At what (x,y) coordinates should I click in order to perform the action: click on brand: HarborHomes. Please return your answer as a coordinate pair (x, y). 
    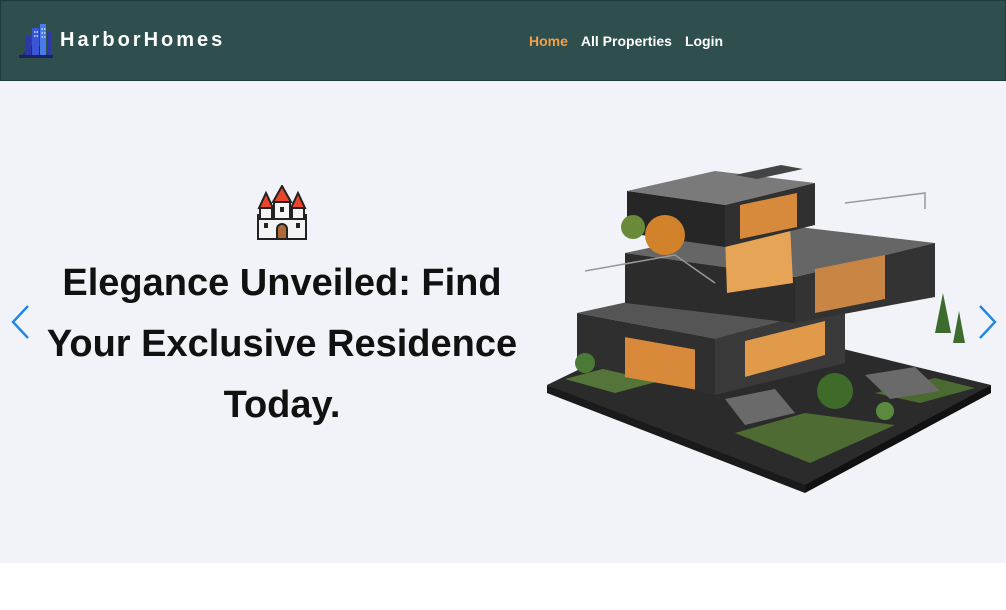
    Looking at the image, I should click on (122, 40).